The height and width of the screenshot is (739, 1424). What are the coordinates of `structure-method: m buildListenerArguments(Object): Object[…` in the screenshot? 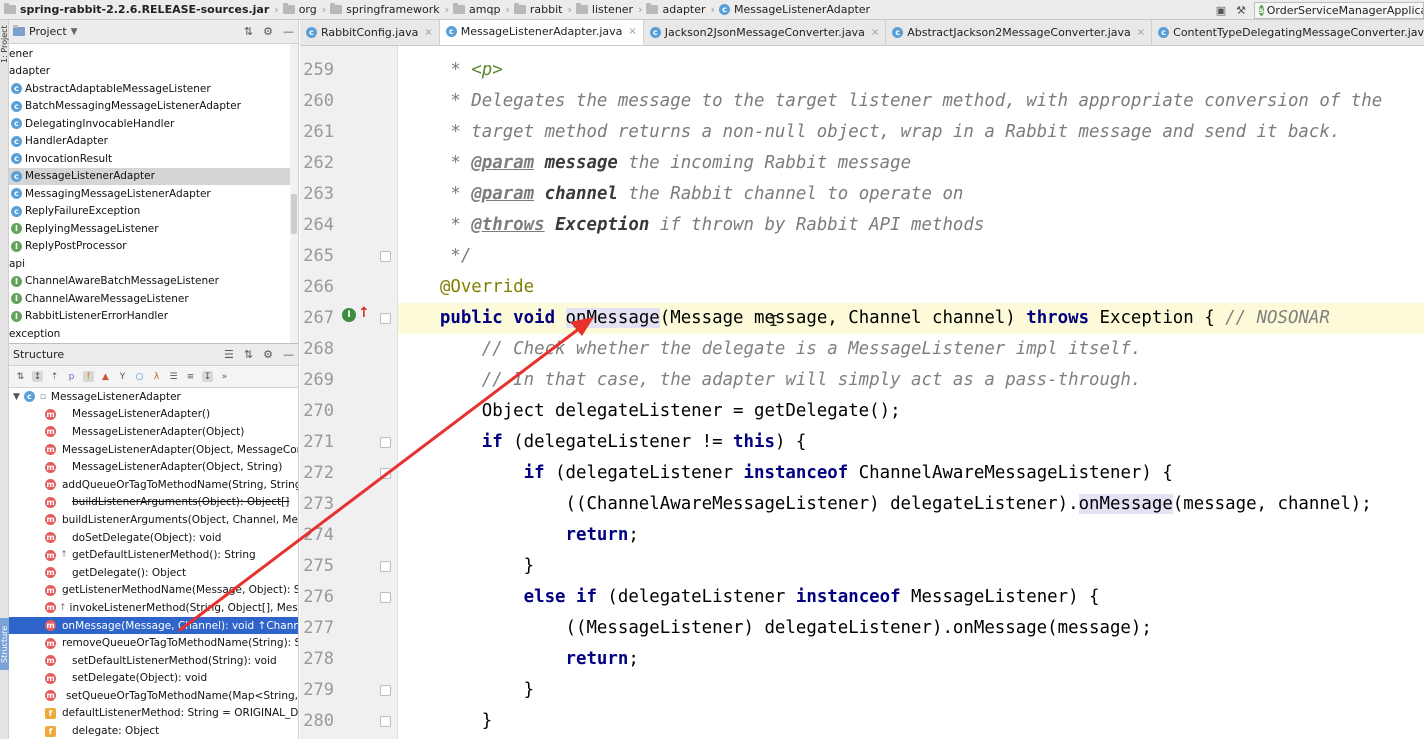 It's located at (153, 503).